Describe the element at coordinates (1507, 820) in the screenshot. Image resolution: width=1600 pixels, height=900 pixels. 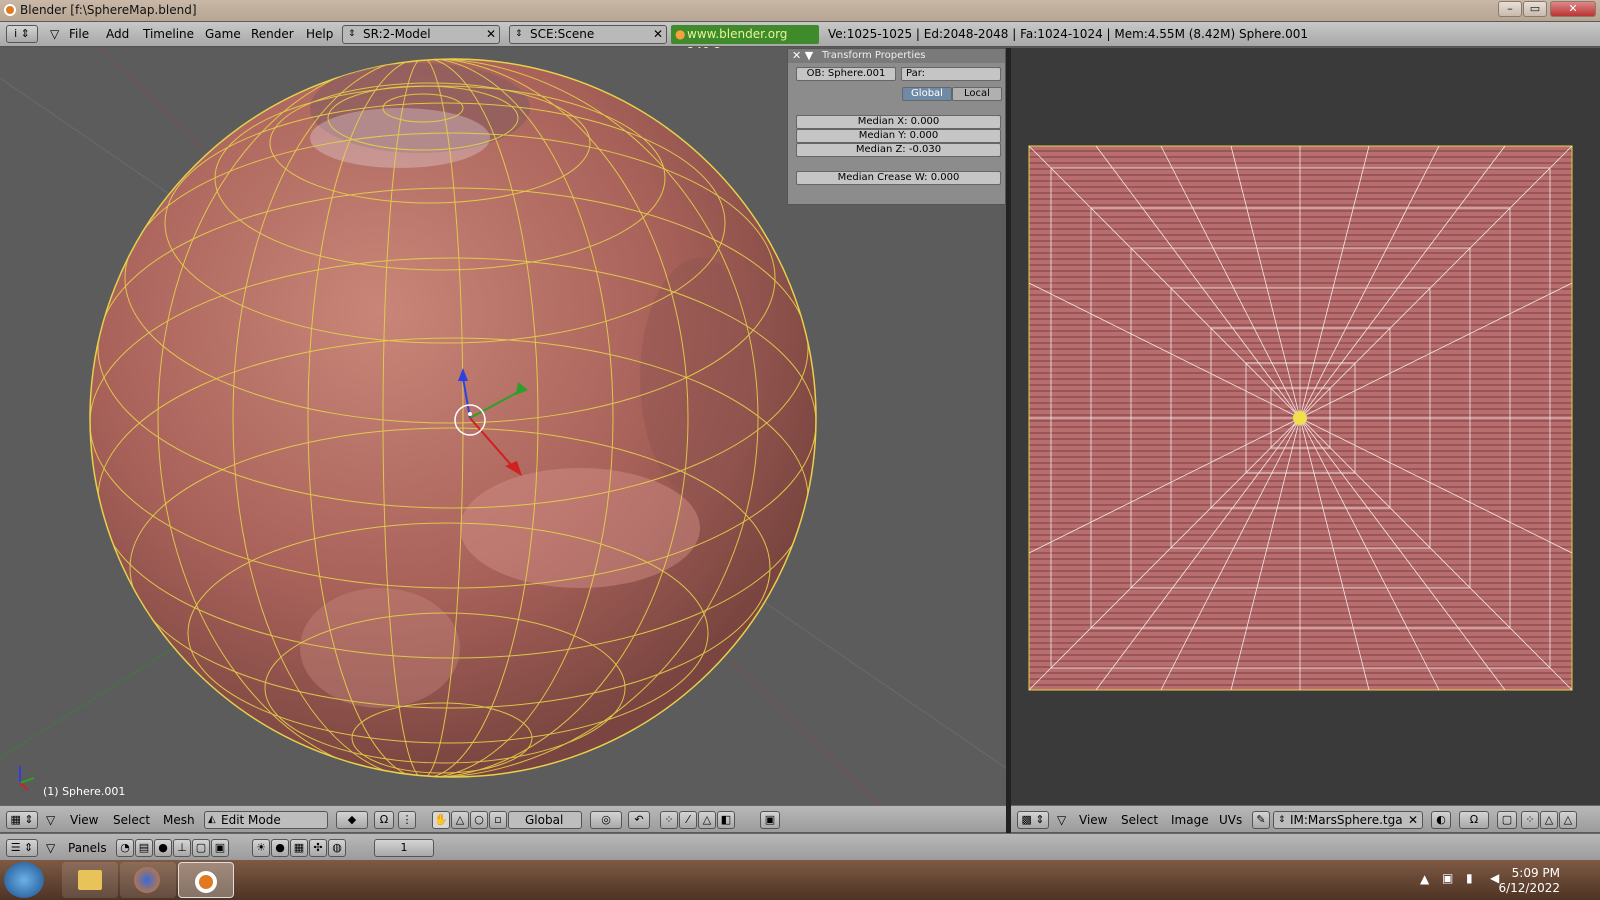
I see `uv-sync-icon: ▢` at that location.